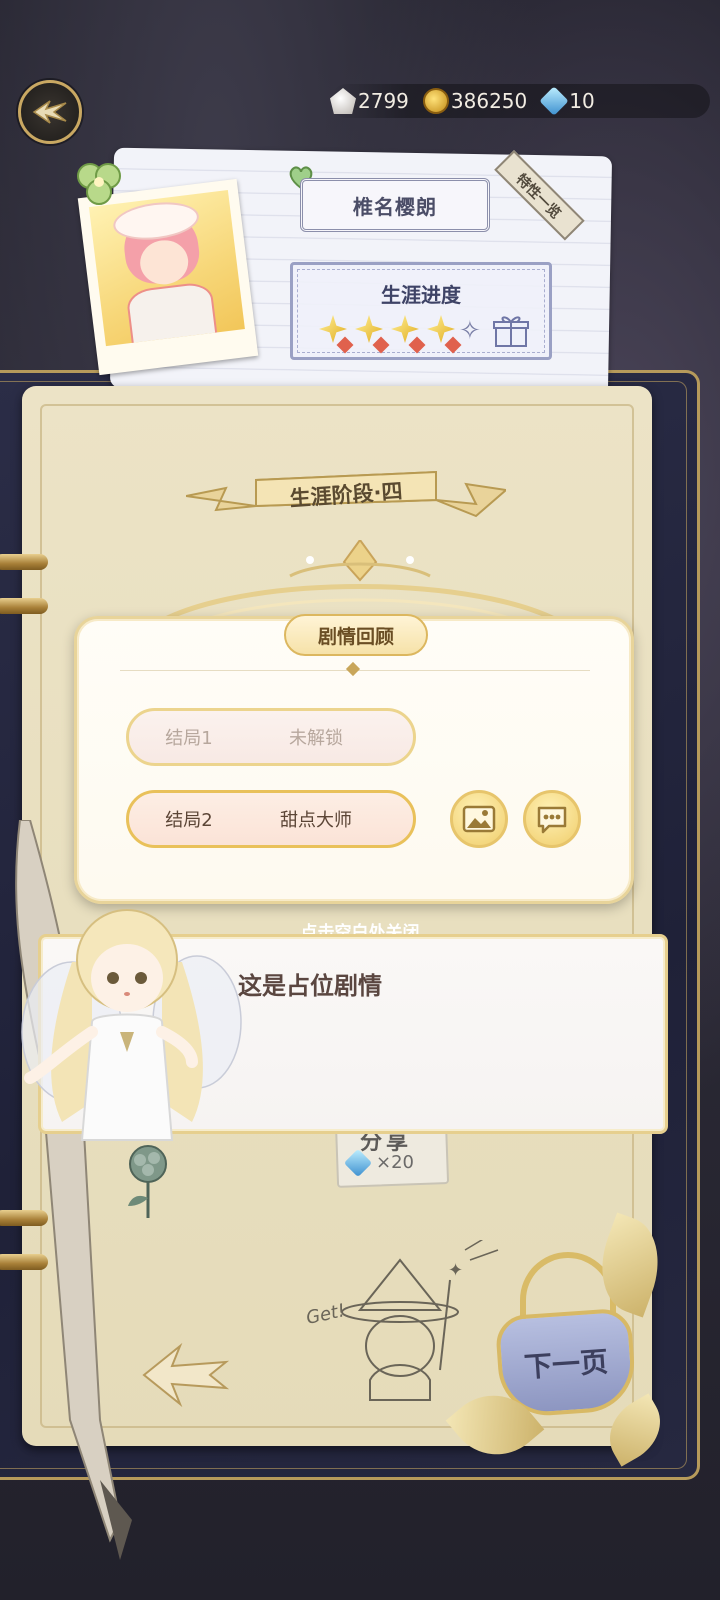  I want to click on gem-currency: 10, so click(567, 101).